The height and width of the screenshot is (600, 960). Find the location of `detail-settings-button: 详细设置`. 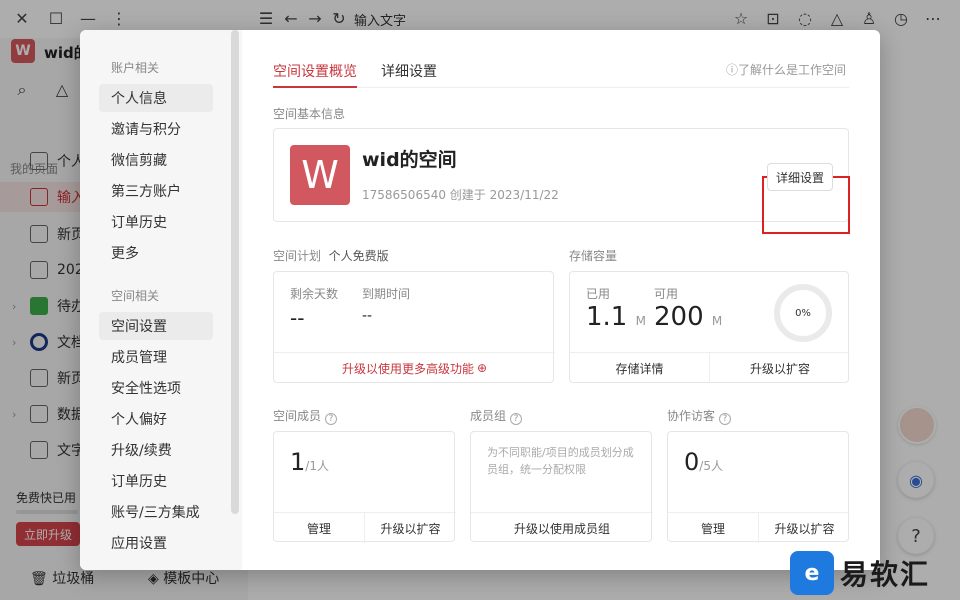

detail-settings-button: 详细设置 is located at coordinates (800, 177).